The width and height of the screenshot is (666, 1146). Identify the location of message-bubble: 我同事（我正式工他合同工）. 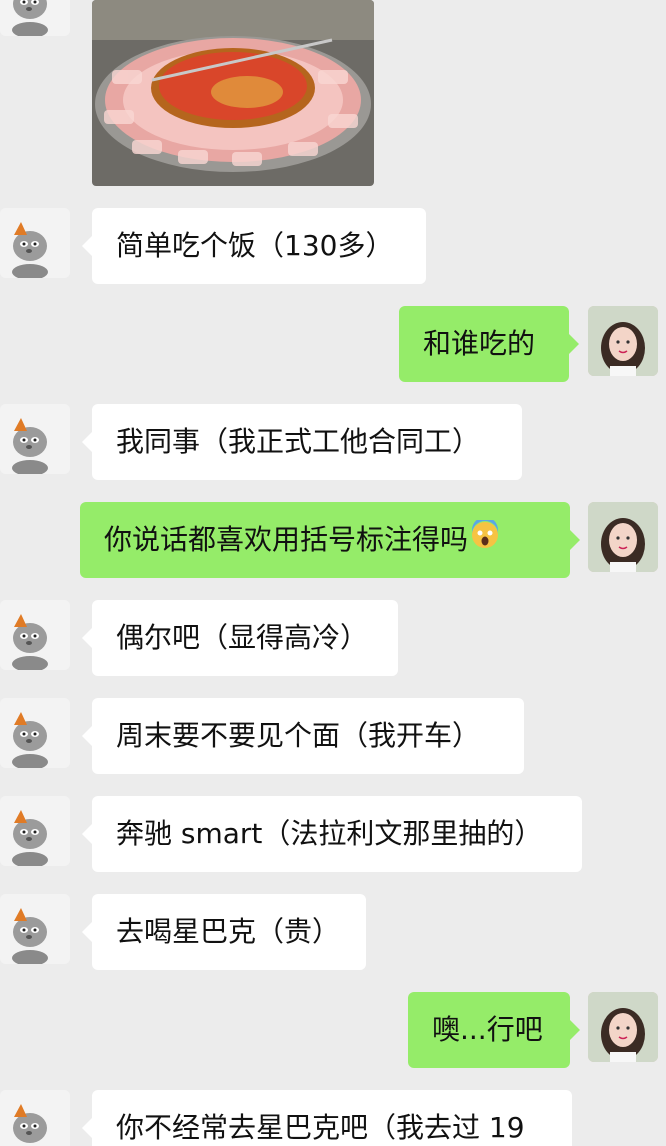
(302, 442).